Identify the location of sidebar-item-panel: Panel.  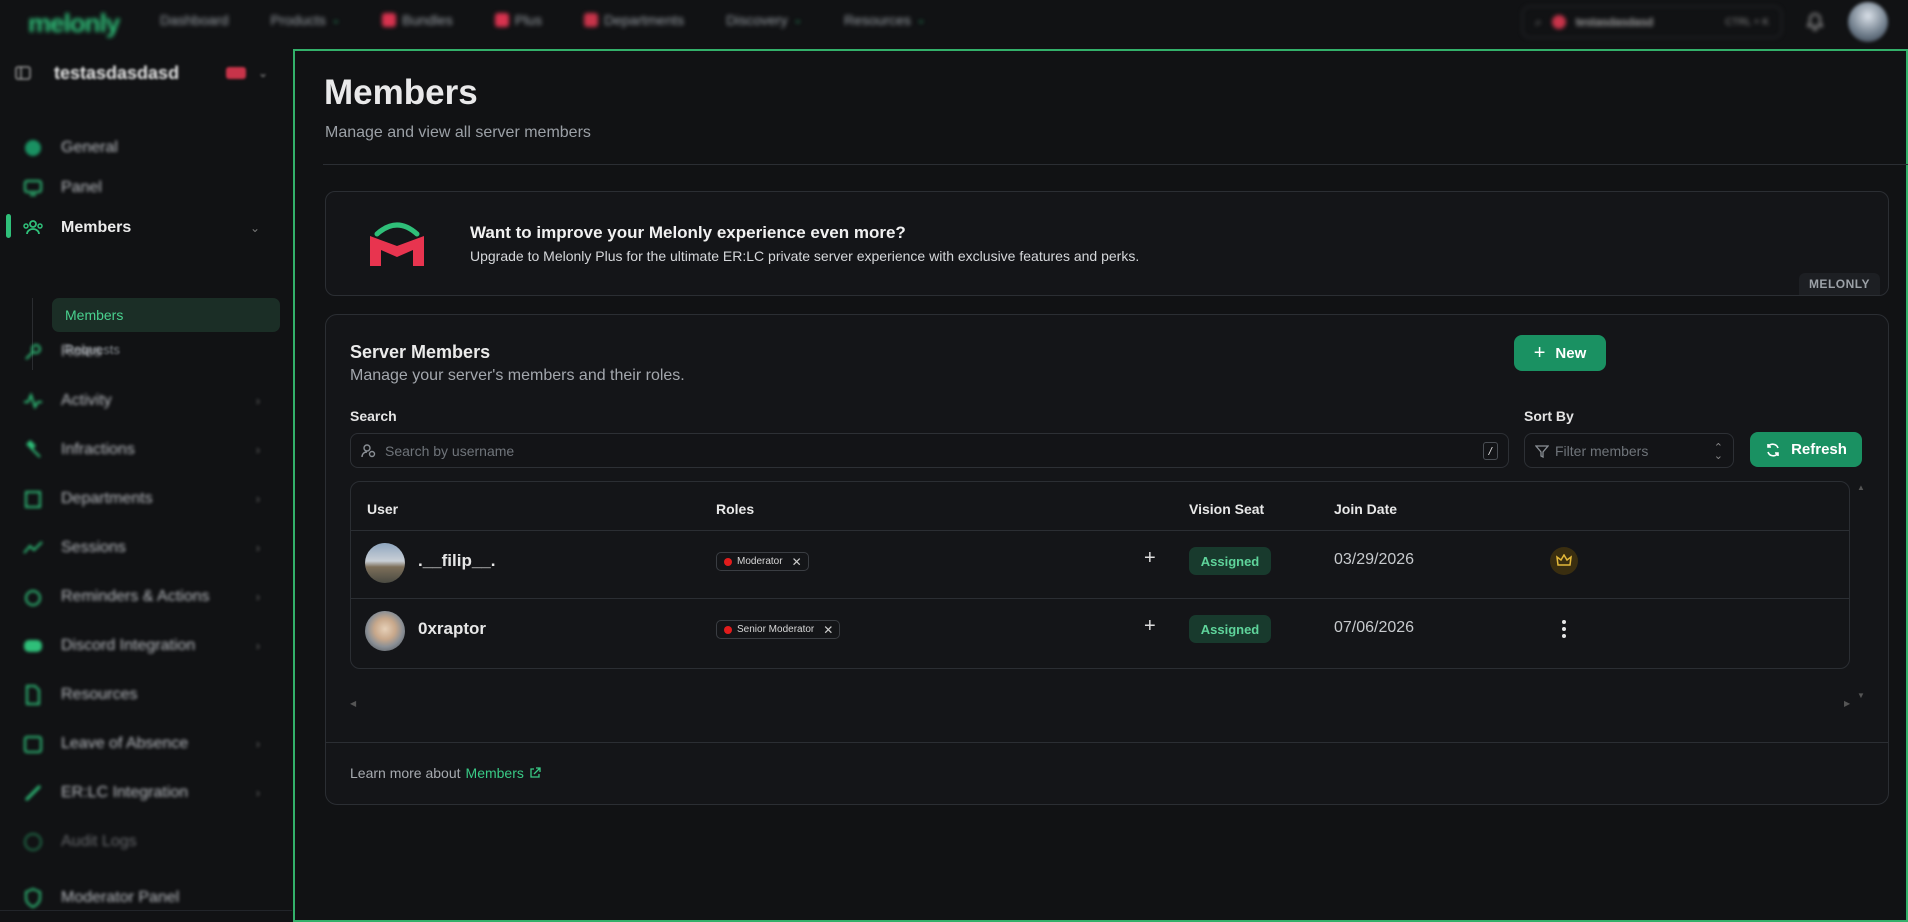
(140, 188).